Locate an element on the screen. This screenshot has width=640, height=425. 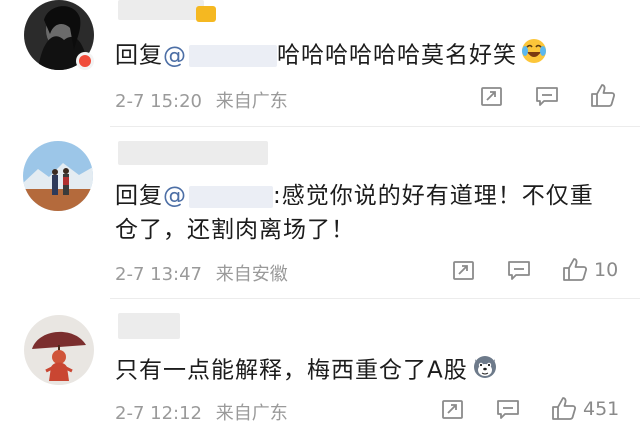
comment-time: 2-7 15:20 is located at coordinates (158, 101).